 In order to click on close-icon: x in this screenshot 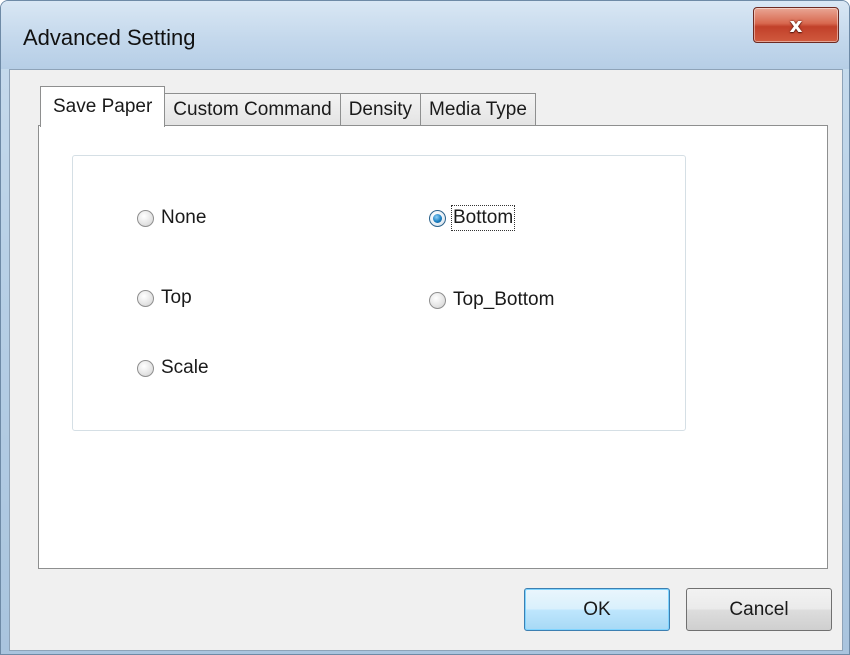, I will do `click(796, 25)`.